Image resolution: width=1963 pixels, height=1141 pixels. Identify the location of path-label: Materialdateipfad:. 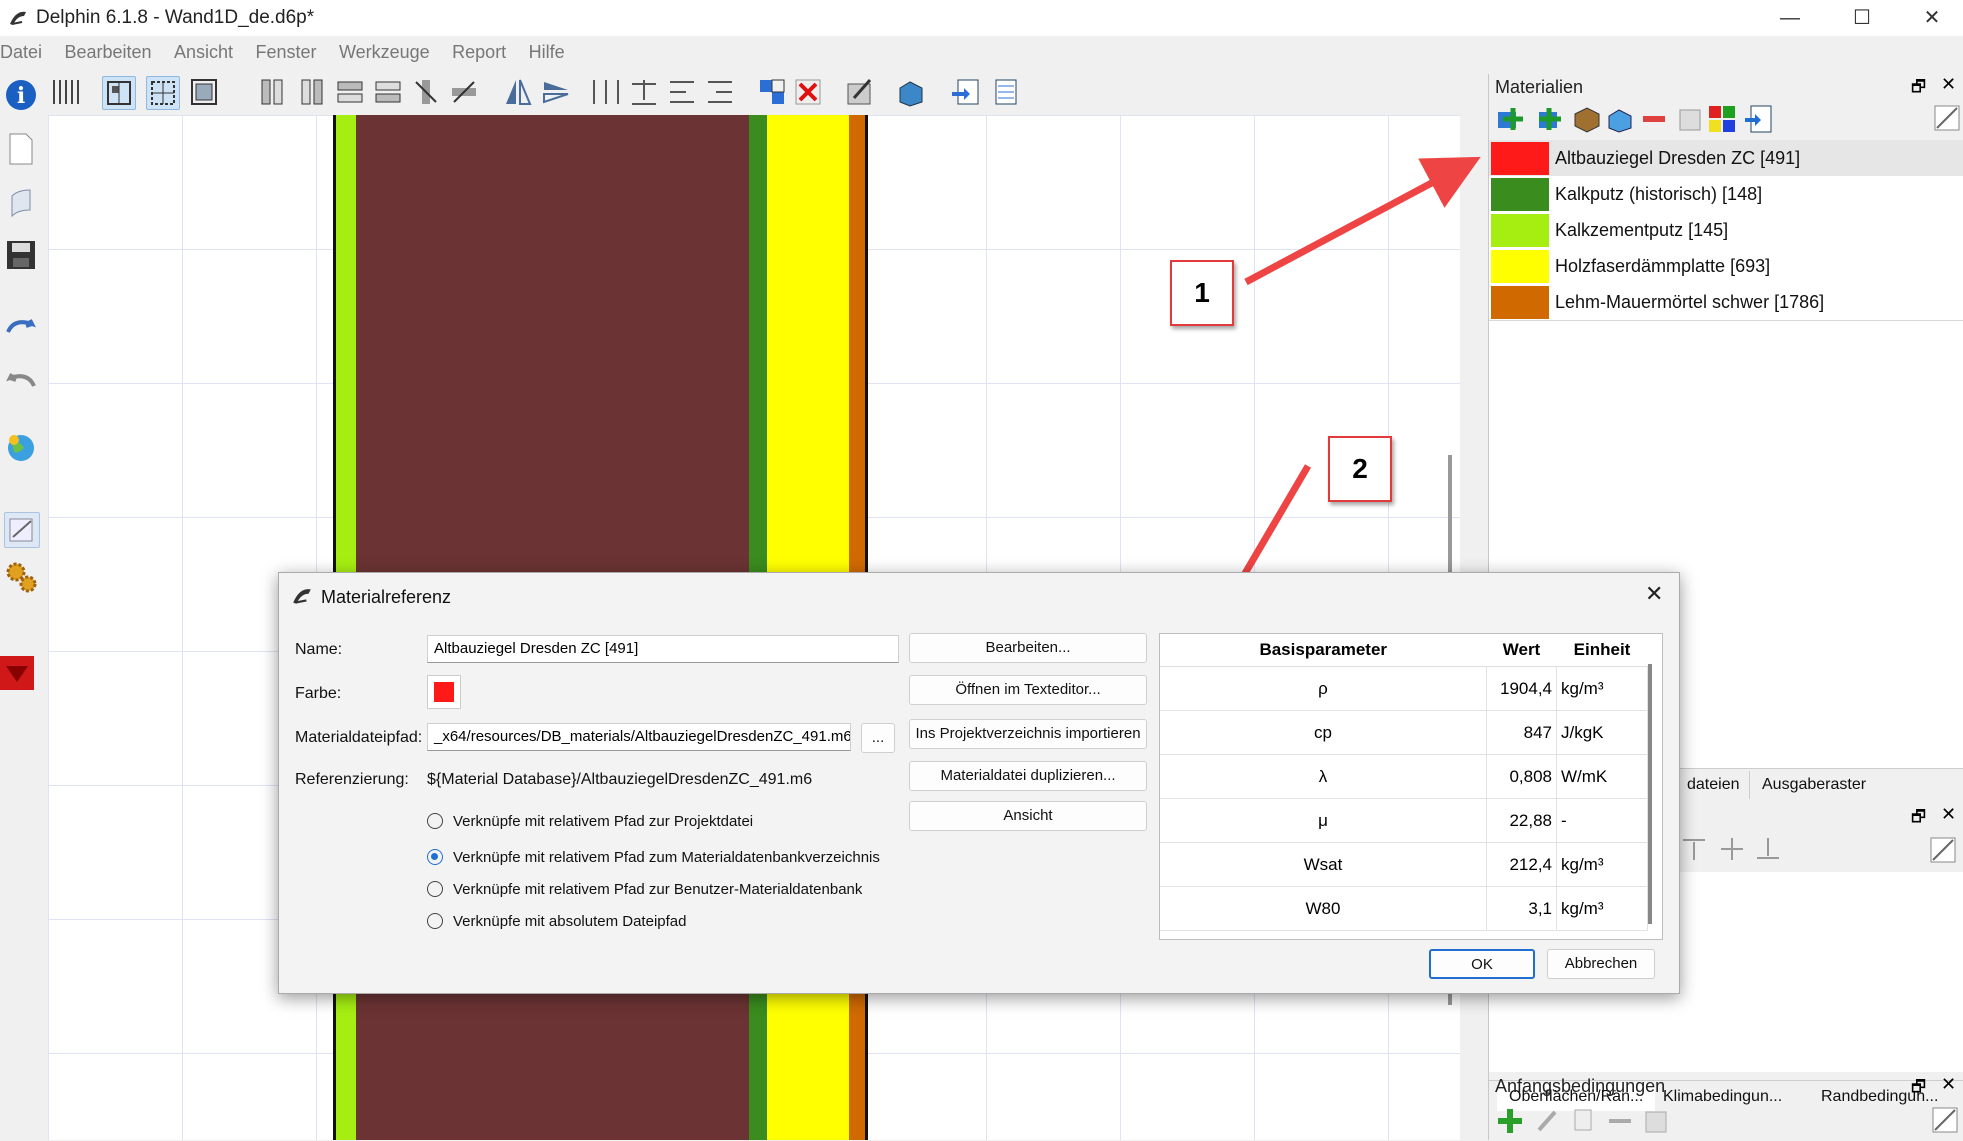
(359, 737).